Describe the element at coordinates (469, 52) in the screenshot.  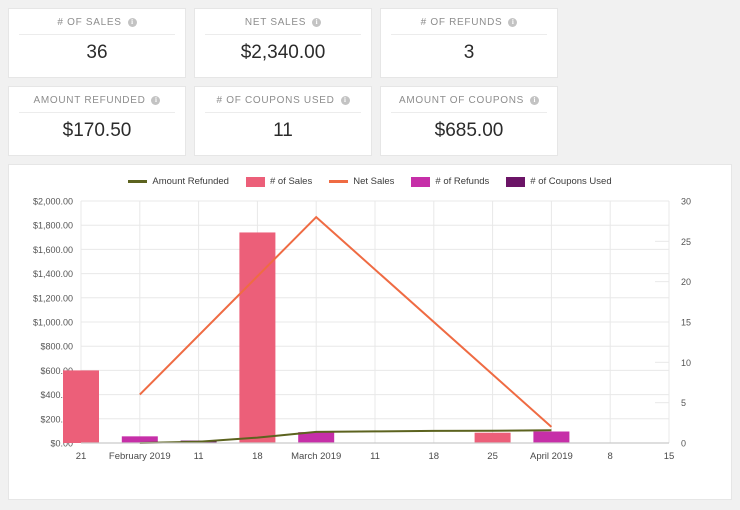
I see `kpi-value: 3` at that location.